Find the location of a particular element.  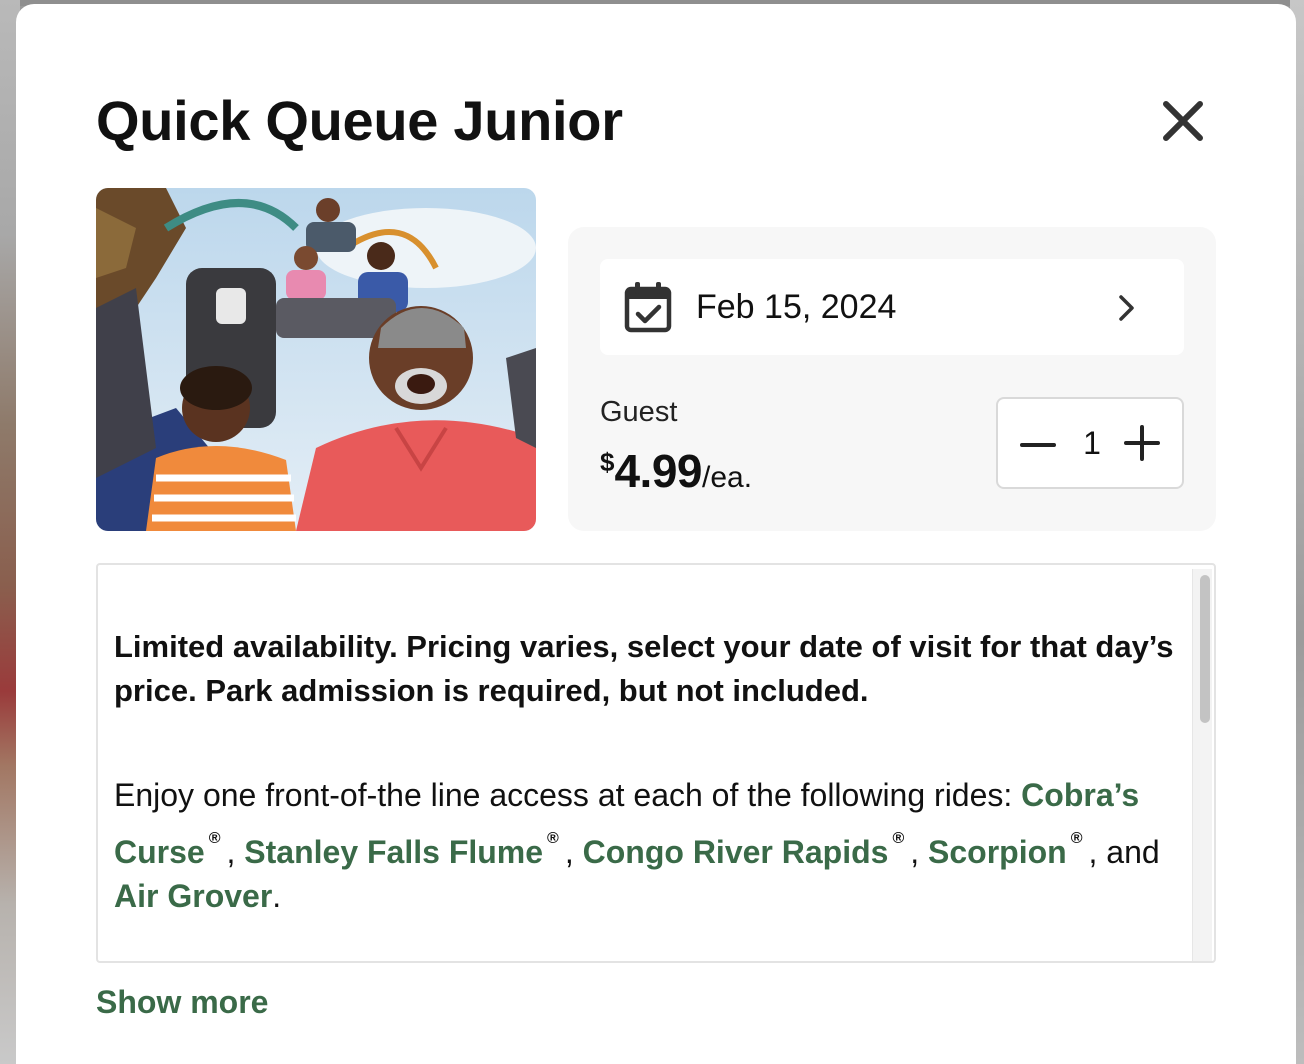

booking-panel: Feb 15, 2024 Guest $4.99/ea. 1 is located at coordinates (892, 379).